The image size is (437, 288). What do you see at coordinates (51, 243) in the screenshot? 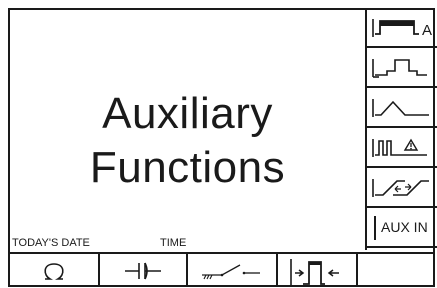
I see `todays-date-label: TODAY'S DATE` at bounding box center [51, 243].